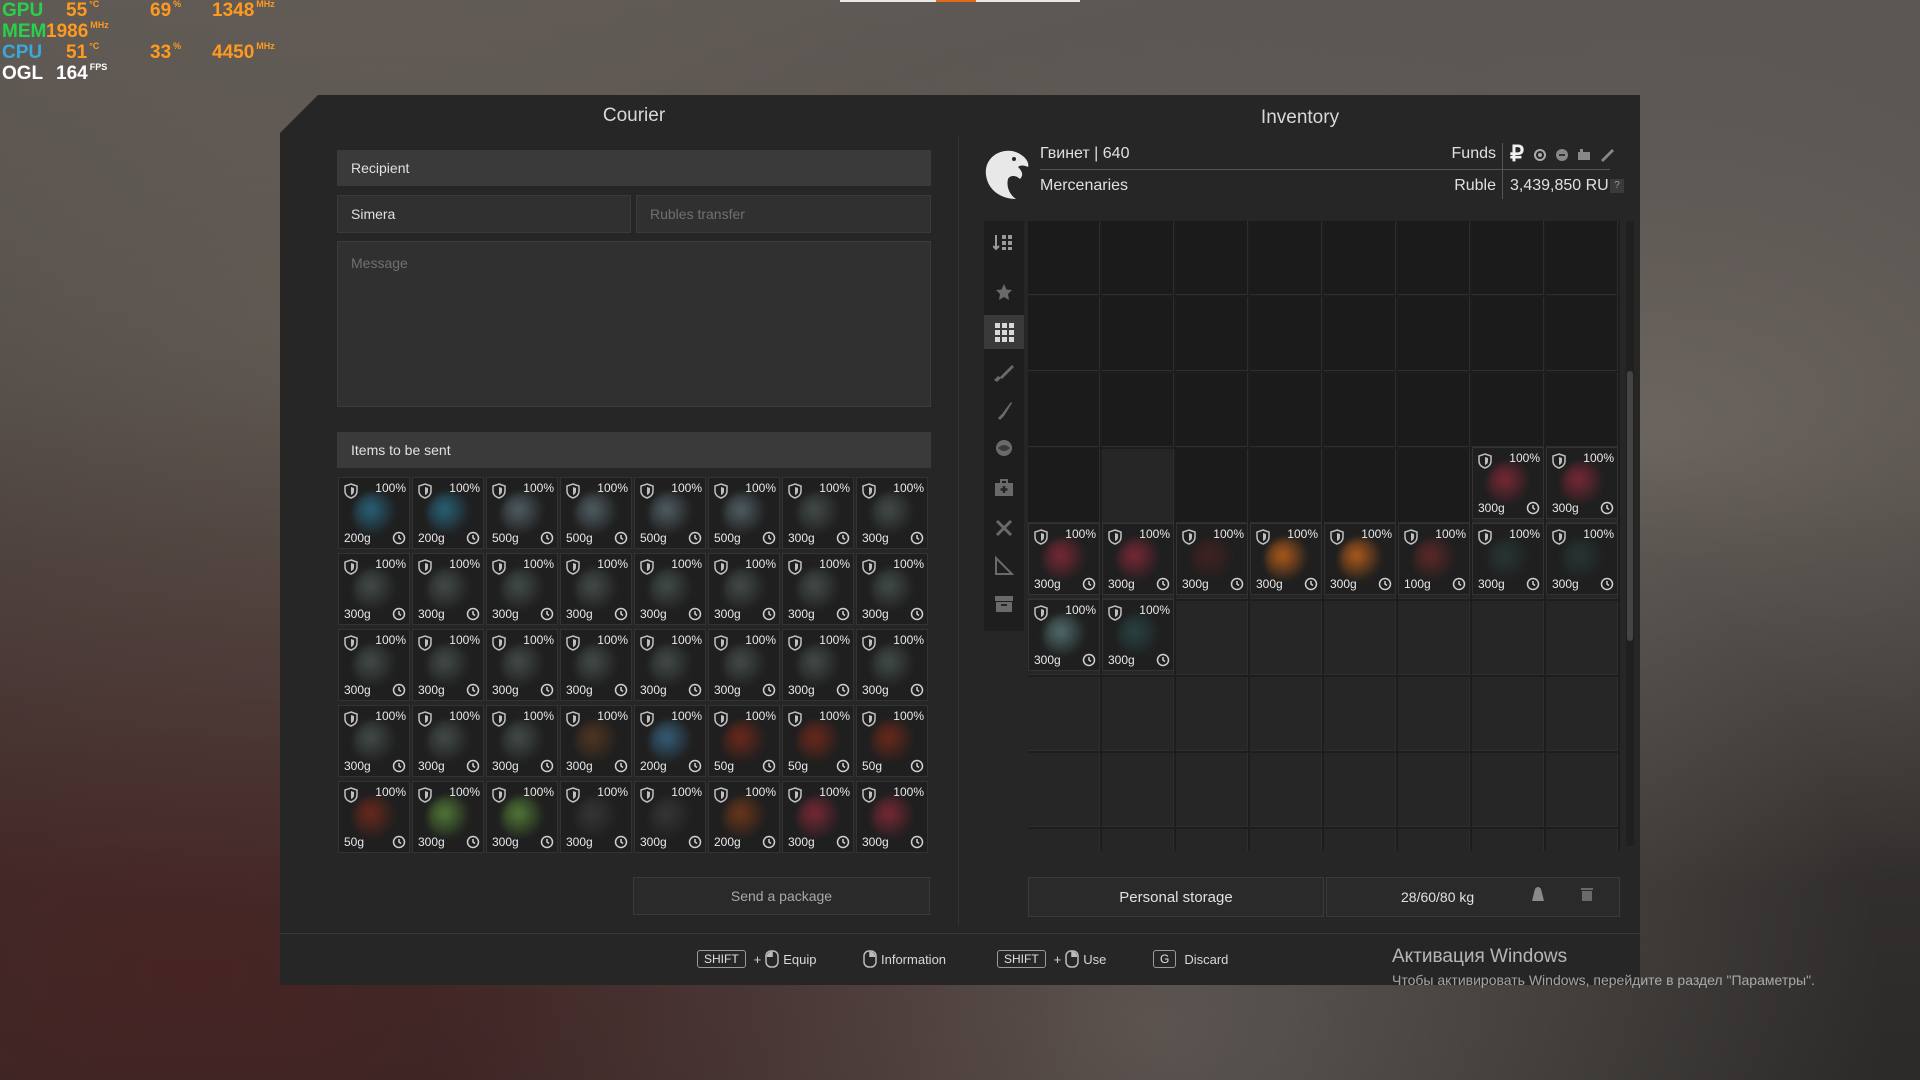 Image resolution: width=1920 pixels, height=1080 pixels. Describe the element at coordinates (1176, 897) in the screenshot. I see `personal-storage-button: Personal storage` at that location.